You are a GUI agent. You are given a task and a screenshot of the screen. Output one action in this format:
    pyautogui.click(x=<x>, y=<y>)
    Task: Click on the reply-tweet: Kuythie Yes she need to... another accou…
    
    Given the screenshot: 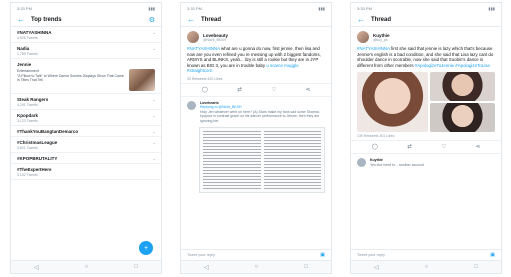 What is the action you would take?
    pyautogui.click(x=426, y=161)
    